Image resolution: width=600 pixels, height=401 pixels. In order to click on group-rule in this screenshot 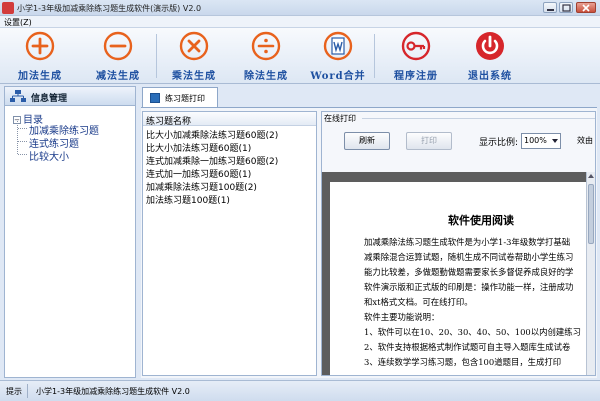, I will do `click(478, 118)`.